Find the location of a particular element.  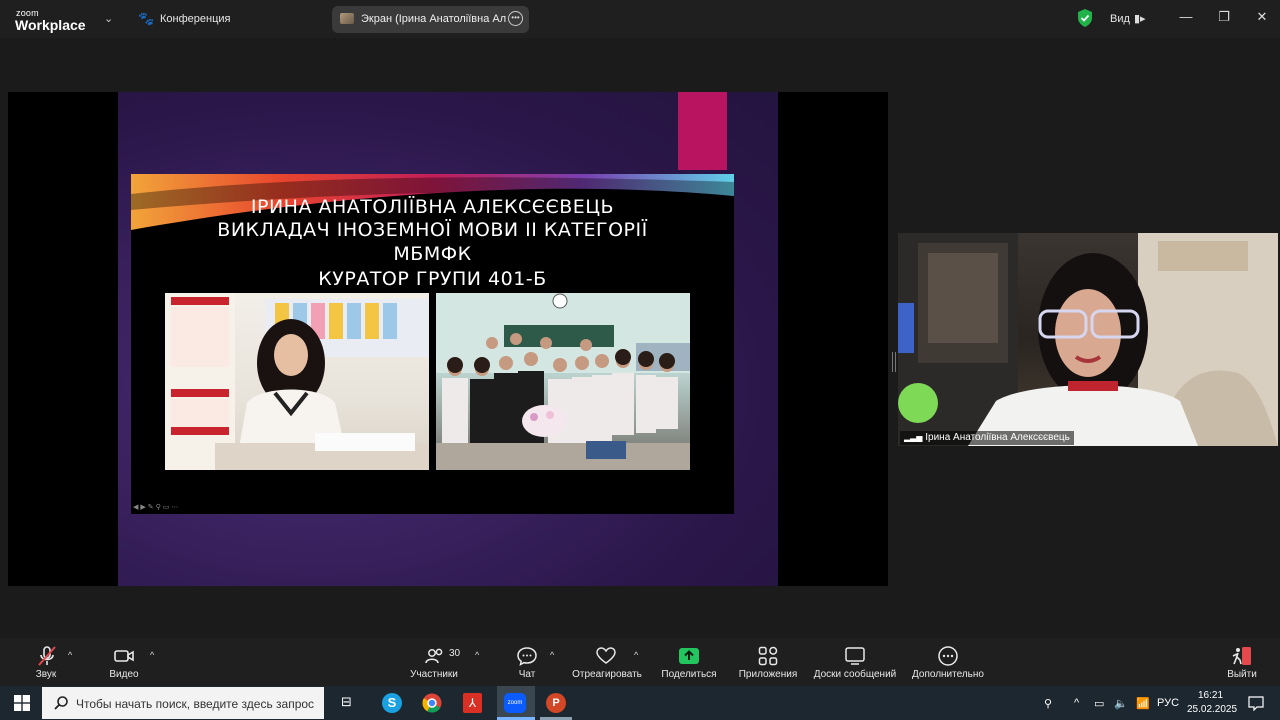

chat-button: Чат is located at coordinates (527, 674).